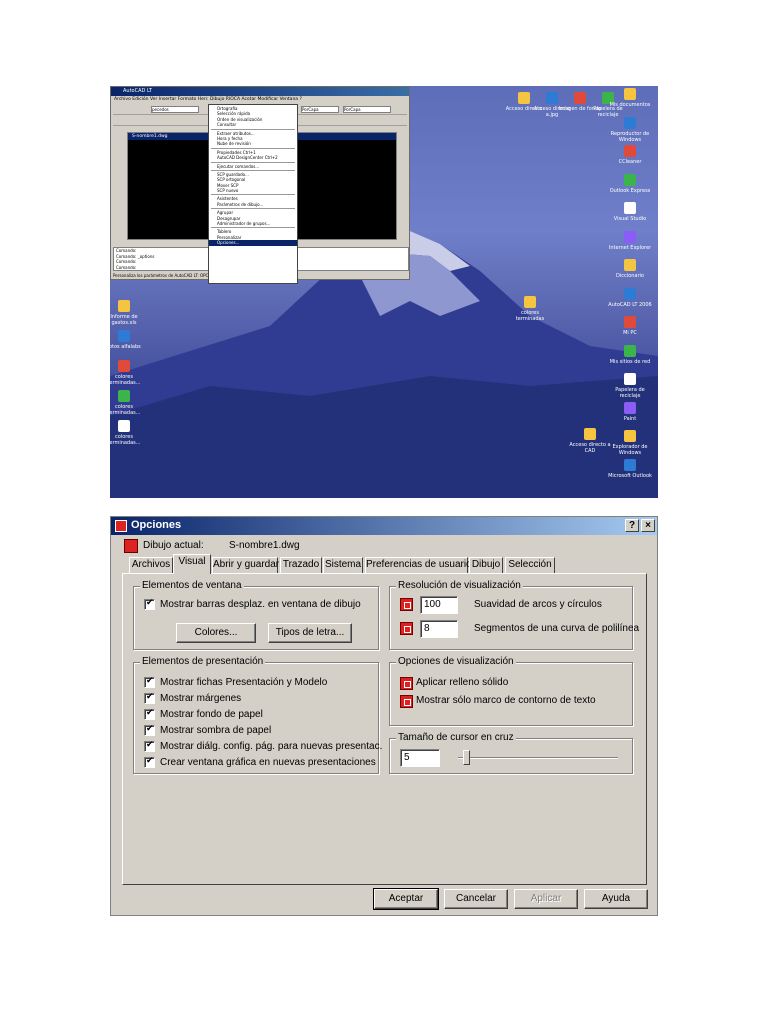 Image resolution: width=768 pixels, height=1024 pixels. I want to click on desktop-icon: colores terminadas, so click(530, 309).